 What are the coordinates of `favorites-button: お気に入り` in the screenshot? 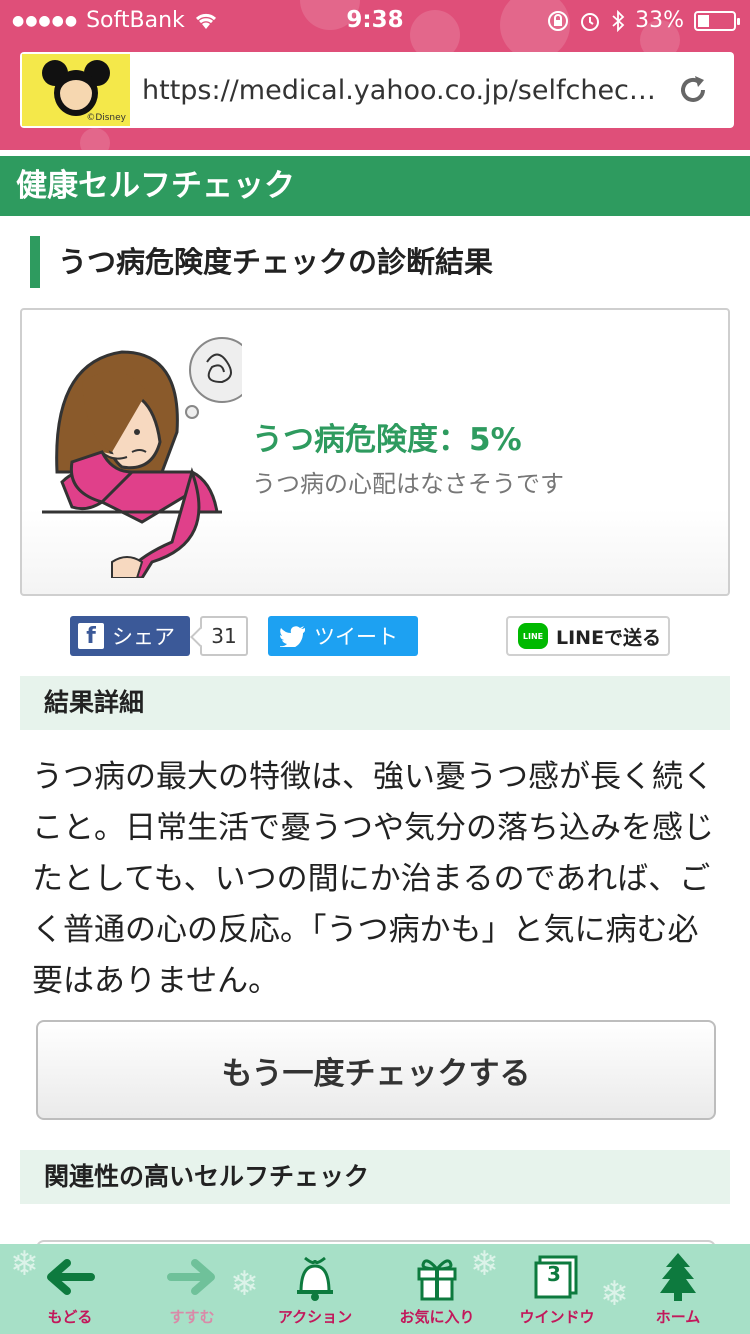 It's located at (437, 1293).